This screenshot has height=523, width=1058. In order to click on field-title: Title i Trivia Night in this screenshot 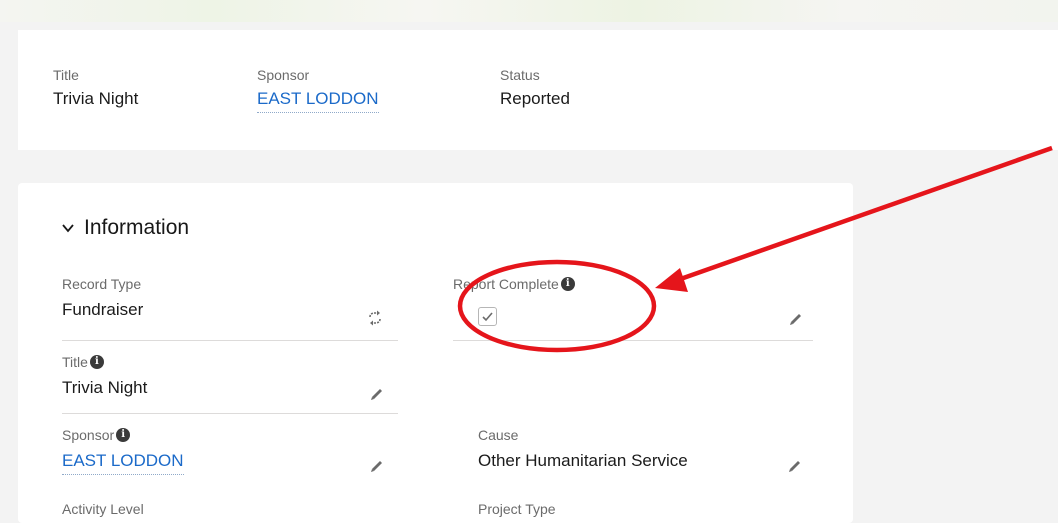, I will do `click(104, 376)`.